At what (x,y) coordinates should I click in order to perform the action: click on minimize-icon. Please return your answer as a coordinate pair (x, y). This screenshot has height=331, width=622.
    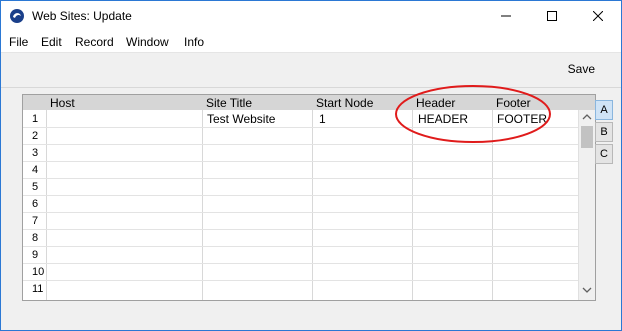
    Looking at the image, I should click on (506, 16).